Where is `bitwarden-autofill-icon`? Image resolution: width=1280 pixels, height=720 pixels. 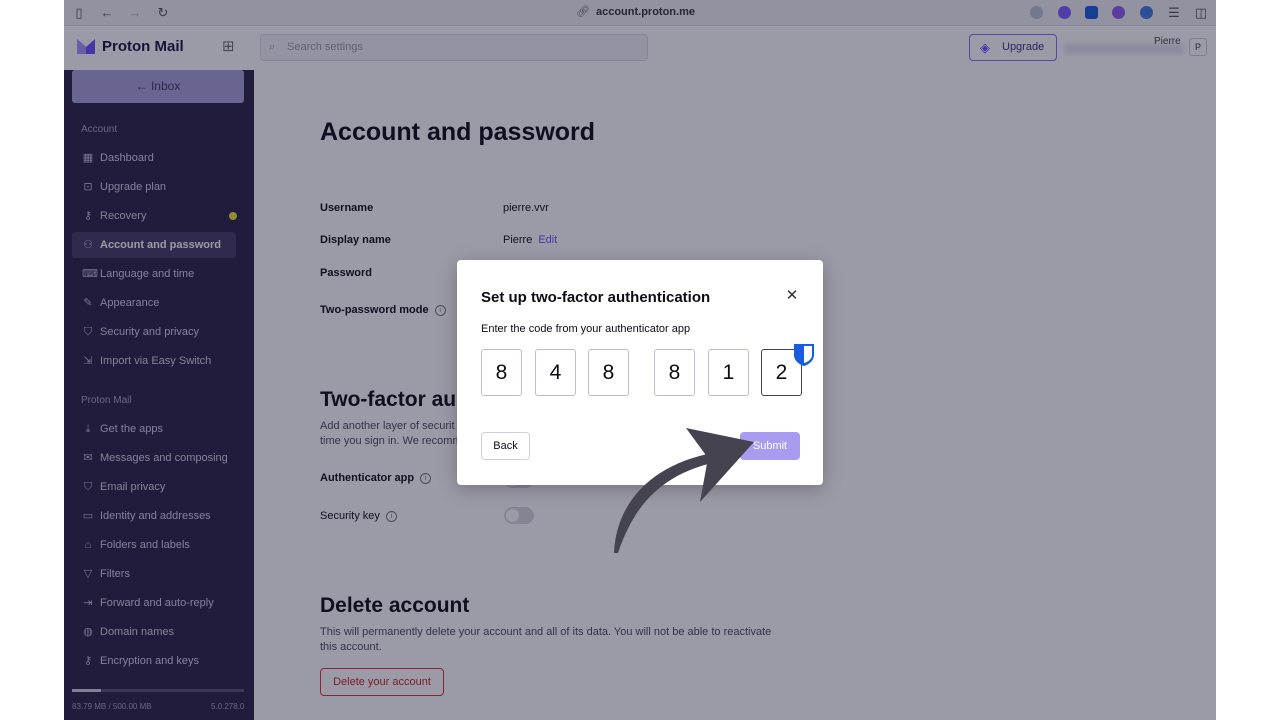 bitwarden-autofill-icon is located at coordinates (804, 355).